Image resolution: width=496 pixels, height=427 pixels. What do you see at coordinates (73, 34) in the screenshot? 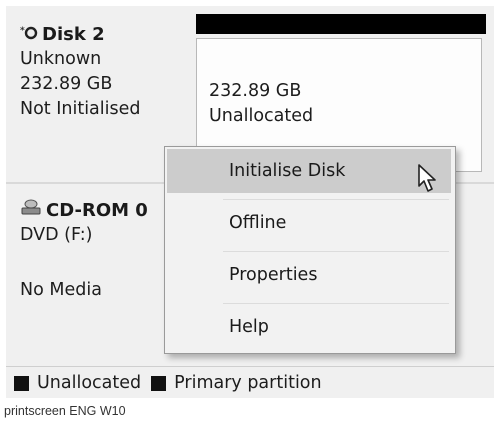
I see `disk-2-name: Disk 2` at bounding box center [73, 34].